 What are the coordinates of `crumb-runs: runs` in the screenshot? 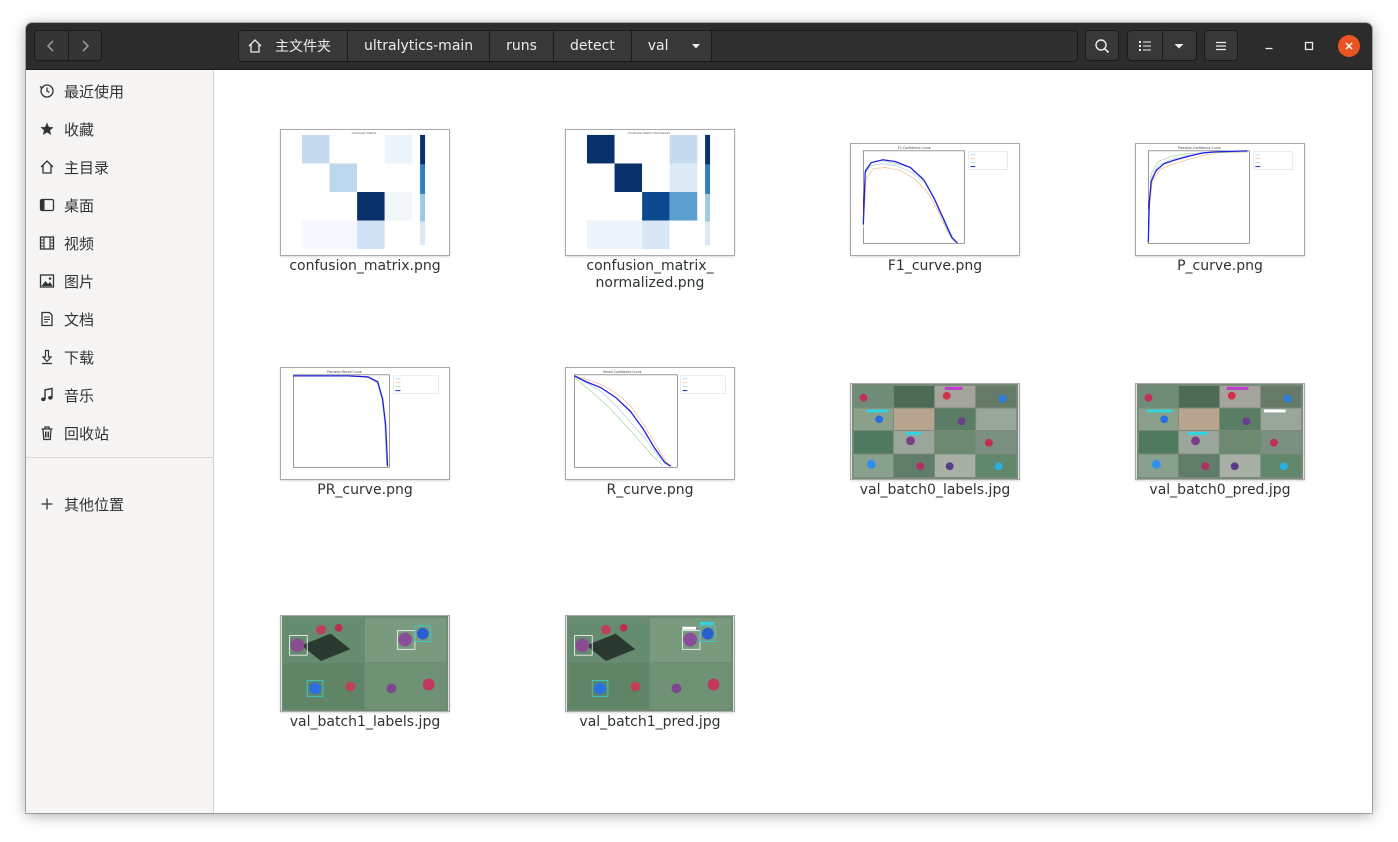 It's located at (522, 46).